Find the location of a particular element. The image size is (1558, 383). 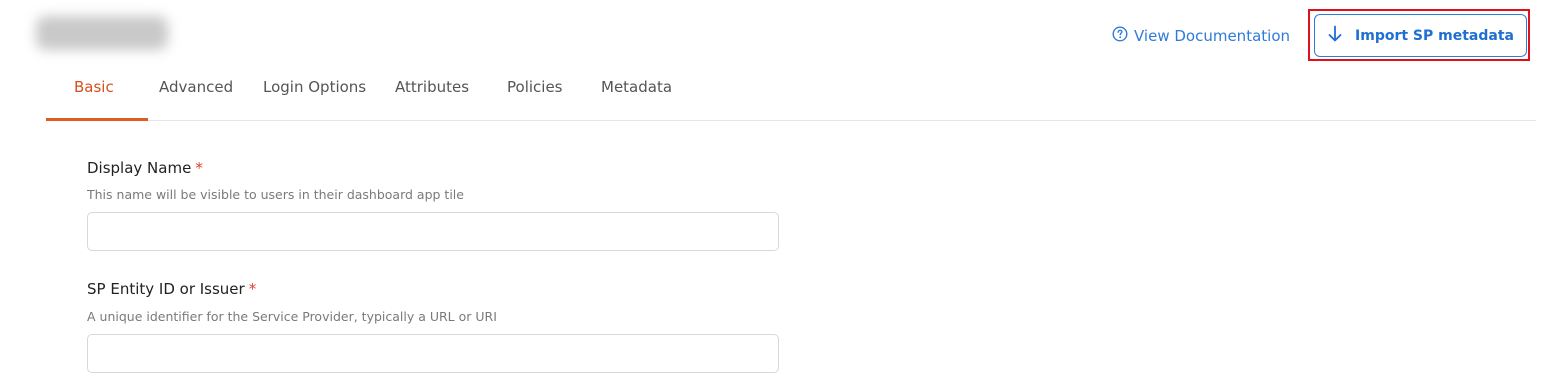

display-name-label-text: Display Name is located at coordinates (139, 168).